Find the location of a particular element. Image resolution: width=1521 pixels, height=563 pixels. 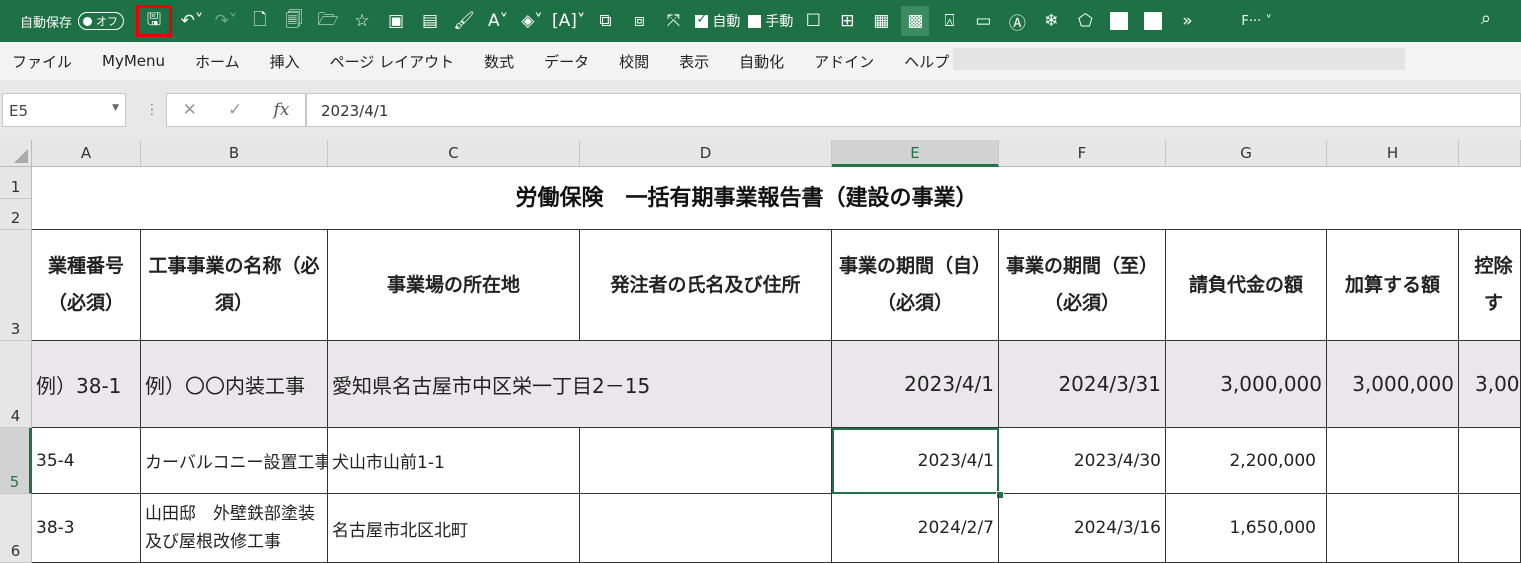

tab-data: データ is located at coordinates (566, 61).